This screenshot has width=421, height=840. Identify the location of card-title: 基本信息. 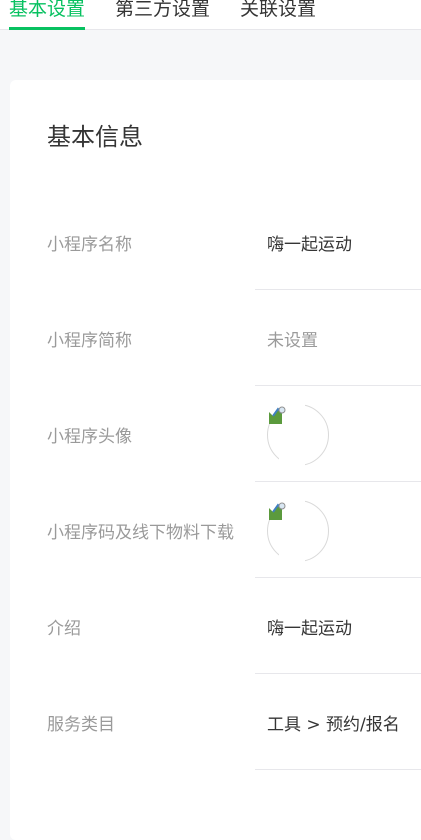
(95, 137).